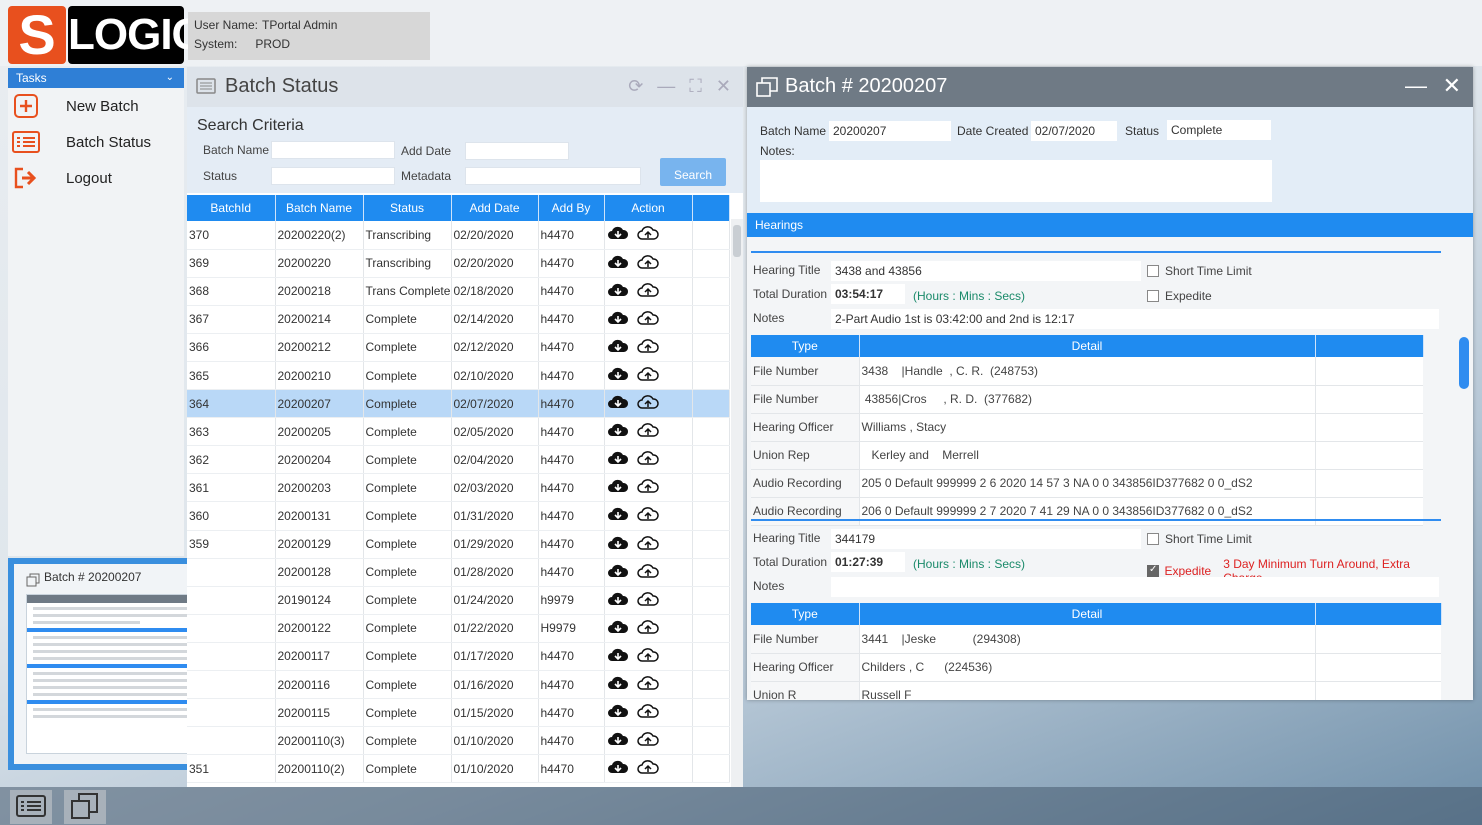 This screenshot has width=1482, height=825. Describe the element at coordinates (1096, 667) in the screenshot. I see `detail-row: Hearing Officer Childers , C (224536)` at that location.